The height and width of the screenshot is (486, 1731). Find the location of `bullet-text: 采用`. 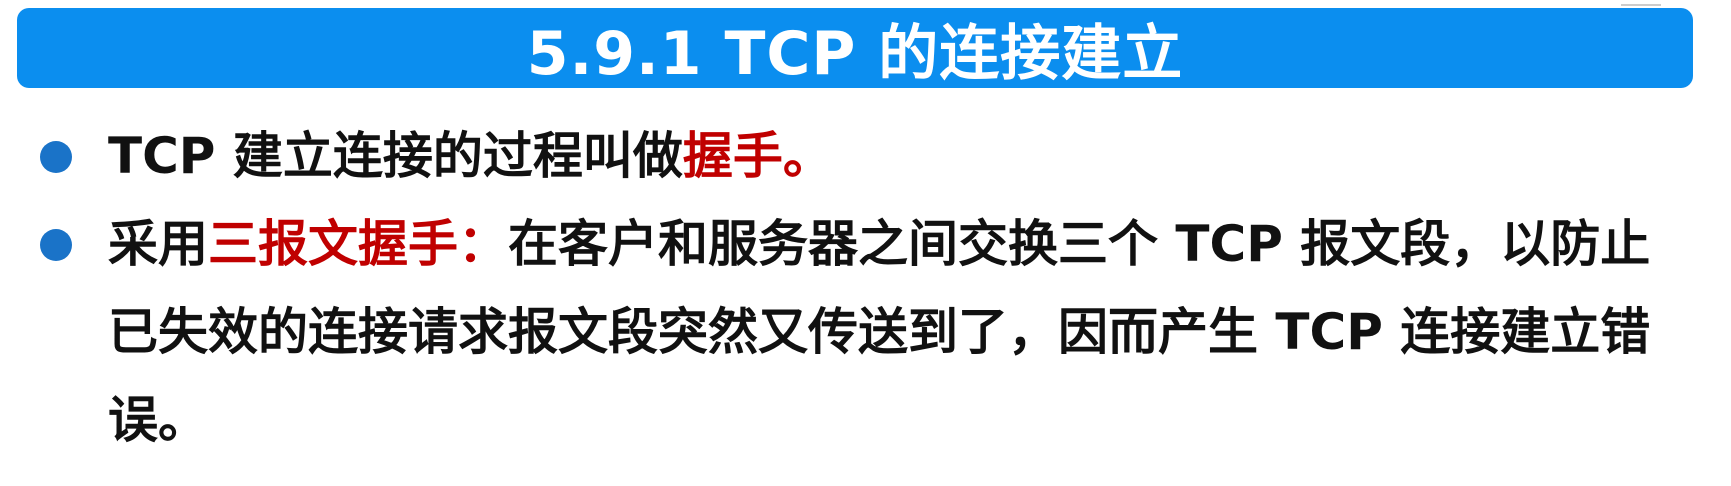

bullet-text: 采用 is located at coordinates (158, 244).